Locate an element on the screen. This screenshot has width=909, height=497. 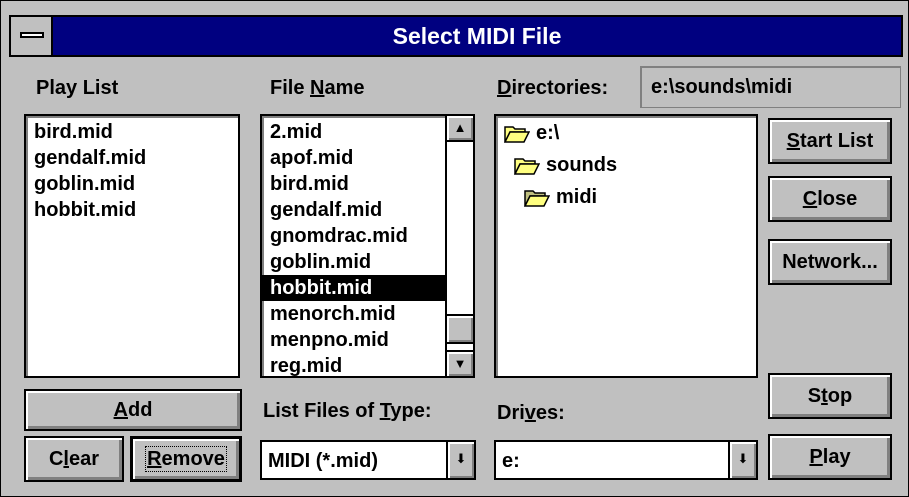
filename-item: bird.mid is located at coordinates (354, 184).